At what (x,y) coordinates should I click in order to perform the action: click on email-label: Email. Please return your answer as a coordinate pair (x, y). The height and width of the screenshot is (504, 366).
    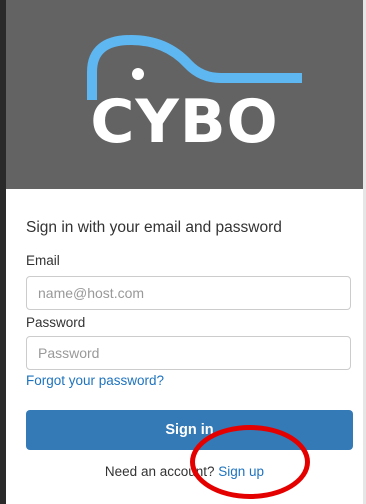
    Looking at the image, I should click on (43, 260).